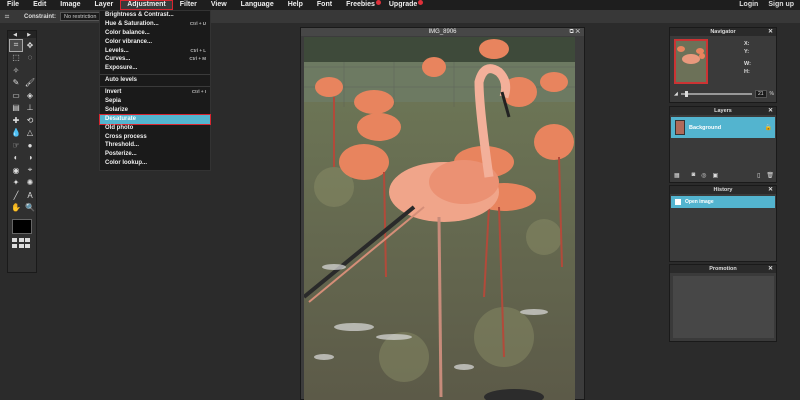  Describe the element at coordinates (16, 120) in the screenshot. I see `heal-tool-icon: ✚` at that location.